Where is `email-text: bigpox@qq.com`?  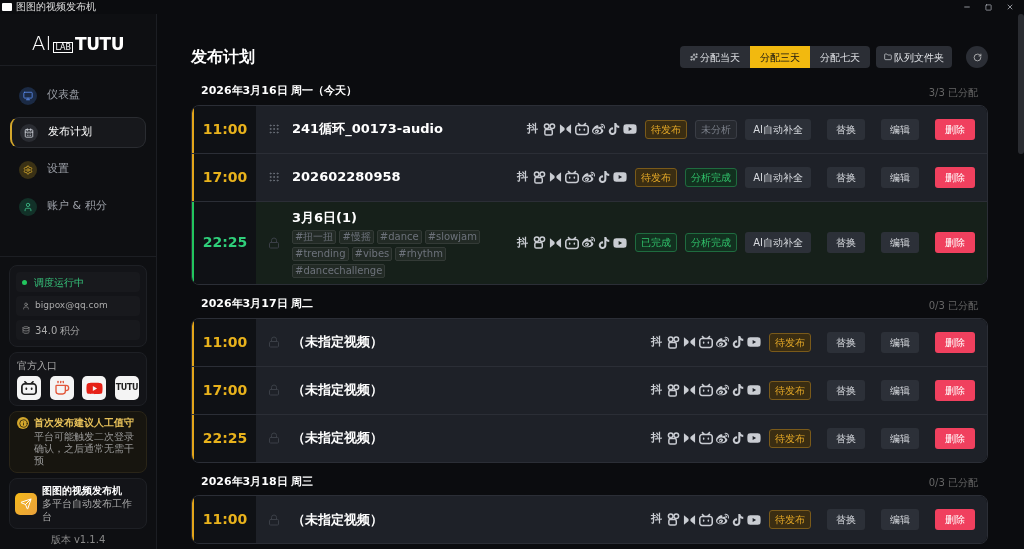
email-text: bigpox@qq.com is located at coordinates (71, 306).